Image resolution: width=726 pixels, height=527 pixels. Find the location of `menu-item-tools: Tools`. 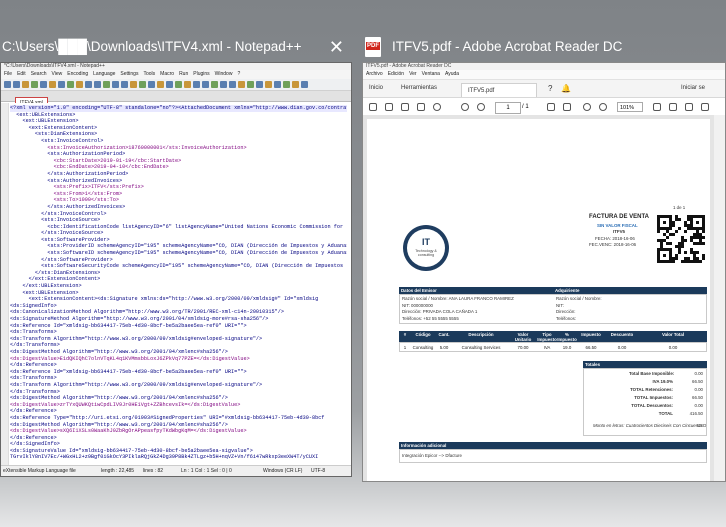

menu-item-tools: Tools is located at coordinates (149, 74).